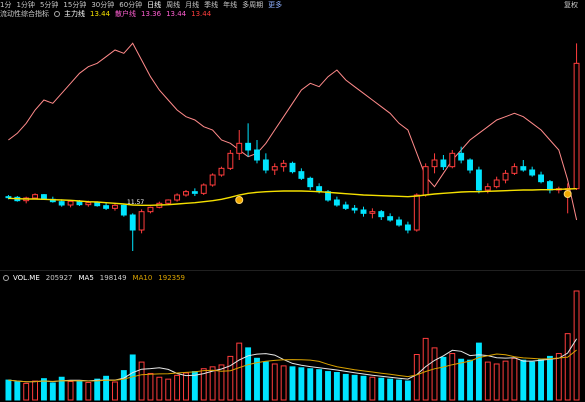 The image size is (585, 402). What do you see at coordinates (97, 278) in the screenshot?
I see `volume-info-bar: VOL.ME 205927 MA5 198149 MA10 192359` at bounding box center [97, 278].